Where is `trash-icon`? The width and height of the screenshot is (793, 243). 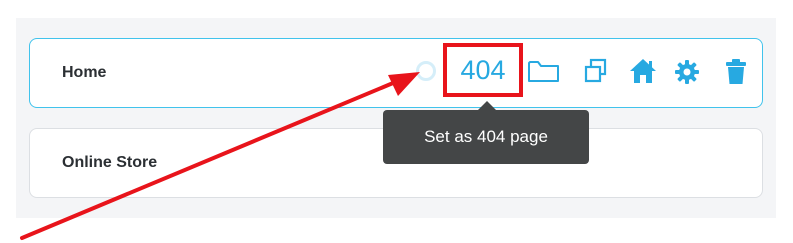
trash-icon is located at coordinates (736, 74).